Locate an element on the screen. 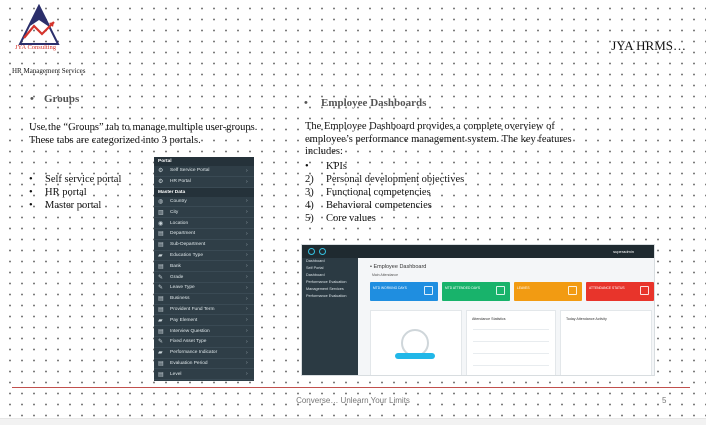 Image resolution: width=706 pixels, height=425 pixels. list-item-label: Master portal is located at coordinates (73, 205).